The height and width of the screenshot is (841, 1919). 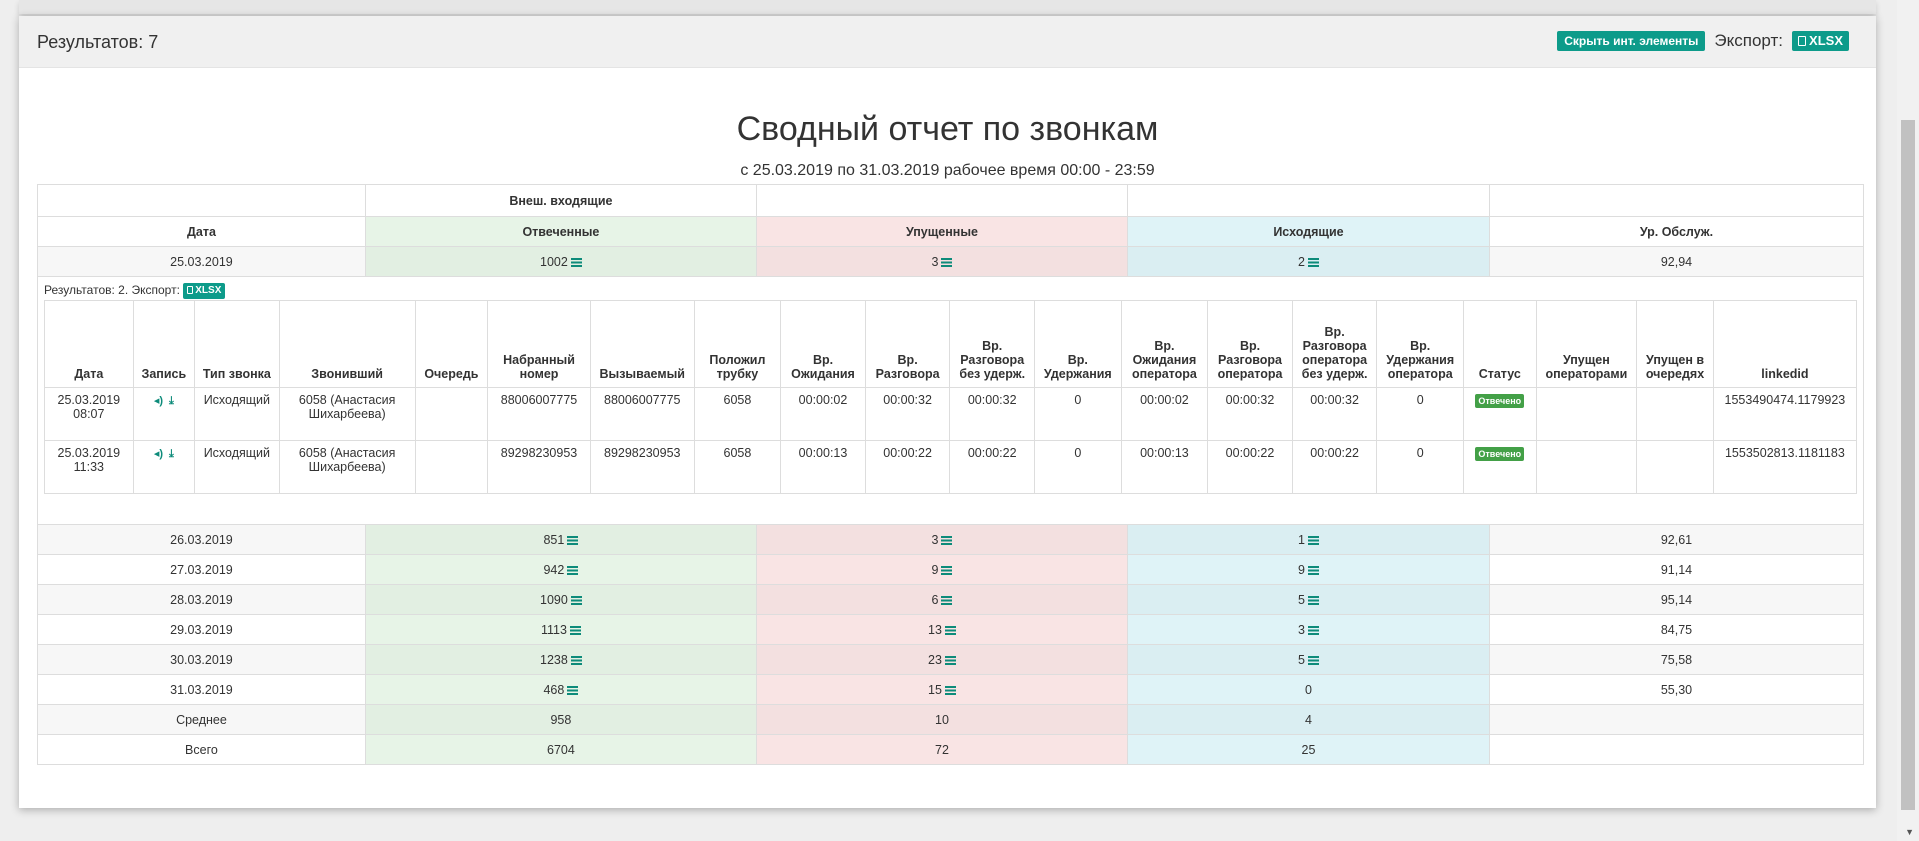 What do you see at coordinates (451, 344) in the screenshot?
I see `detail-col: Очередь` at bounding box center [451, 344].